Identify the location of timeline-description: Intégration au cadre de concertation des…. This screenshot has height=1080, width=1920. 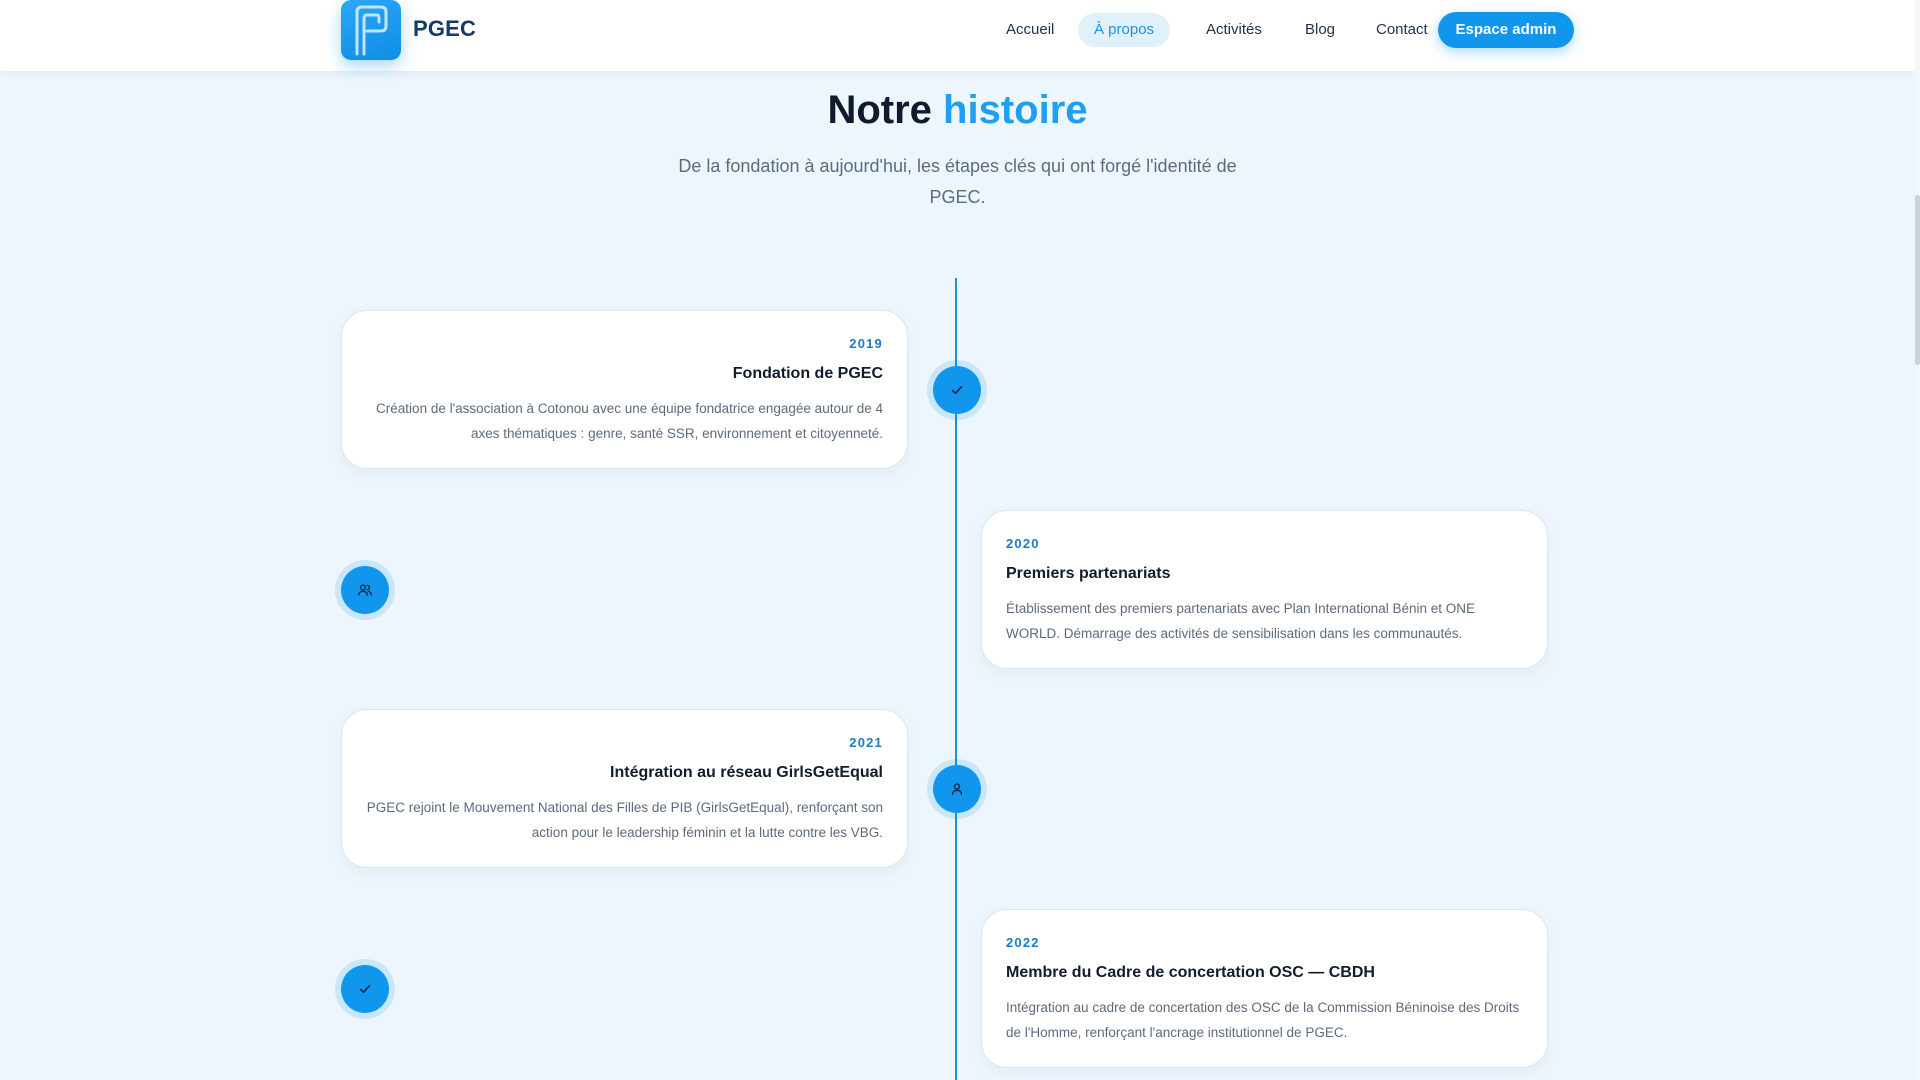
(1263, 1020).